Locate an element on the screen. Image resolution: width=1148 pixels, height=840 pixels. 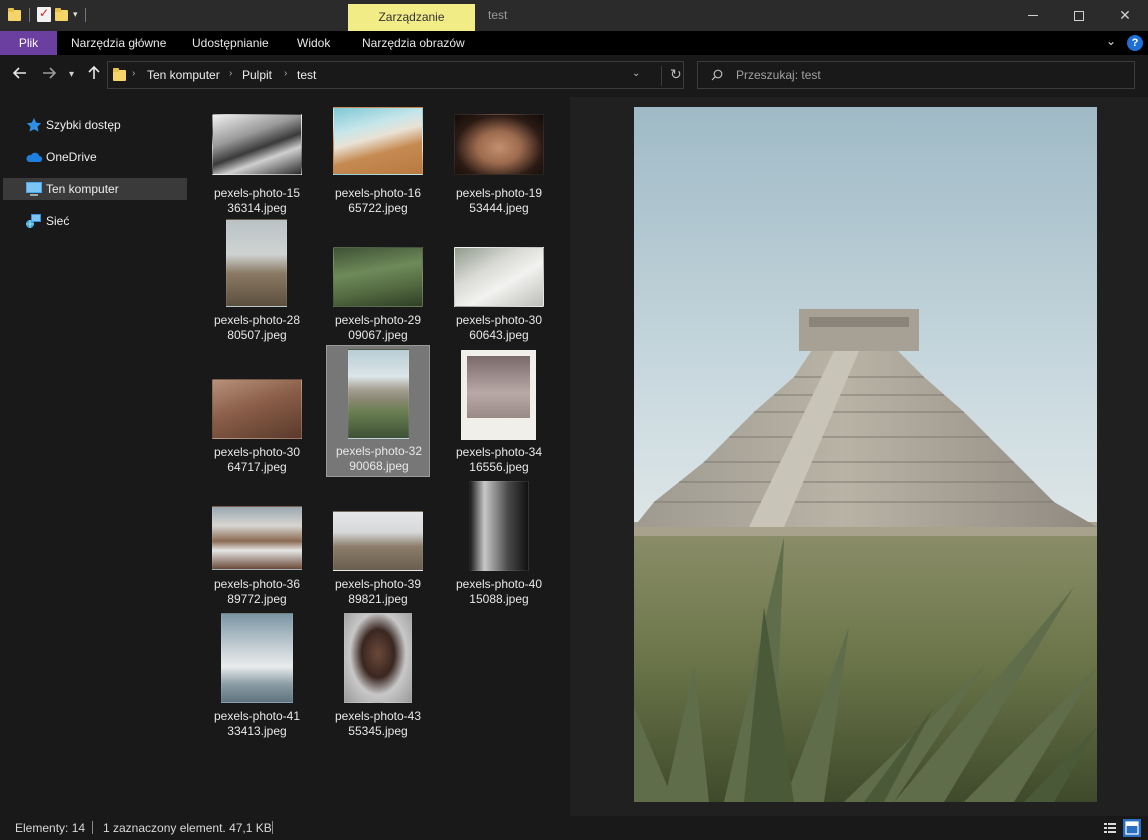
properties-icon is located at coordinates (44, 14).